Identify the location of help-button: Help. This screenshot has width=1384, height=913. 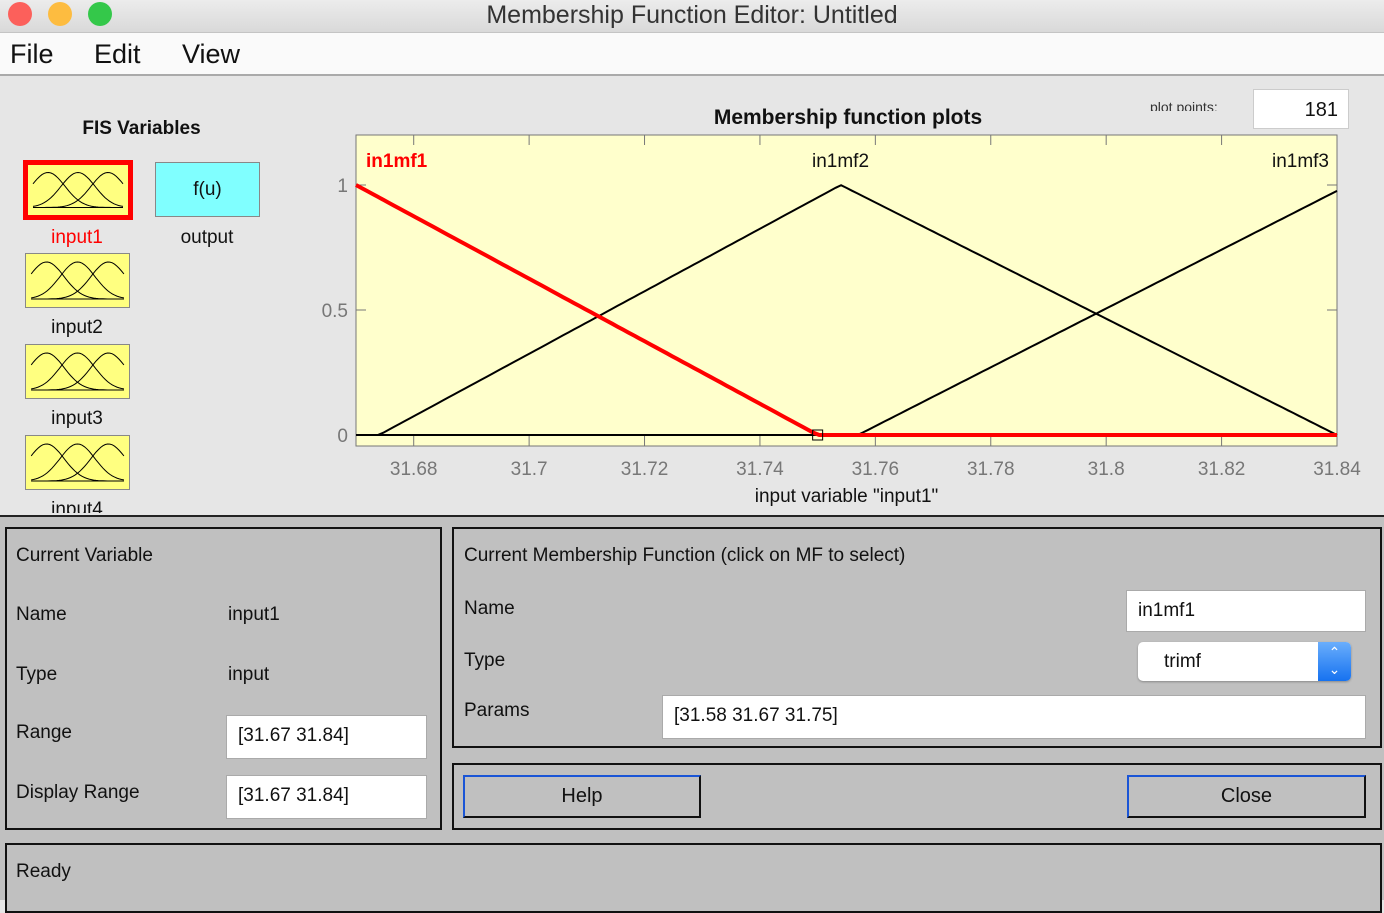
(582, 796).